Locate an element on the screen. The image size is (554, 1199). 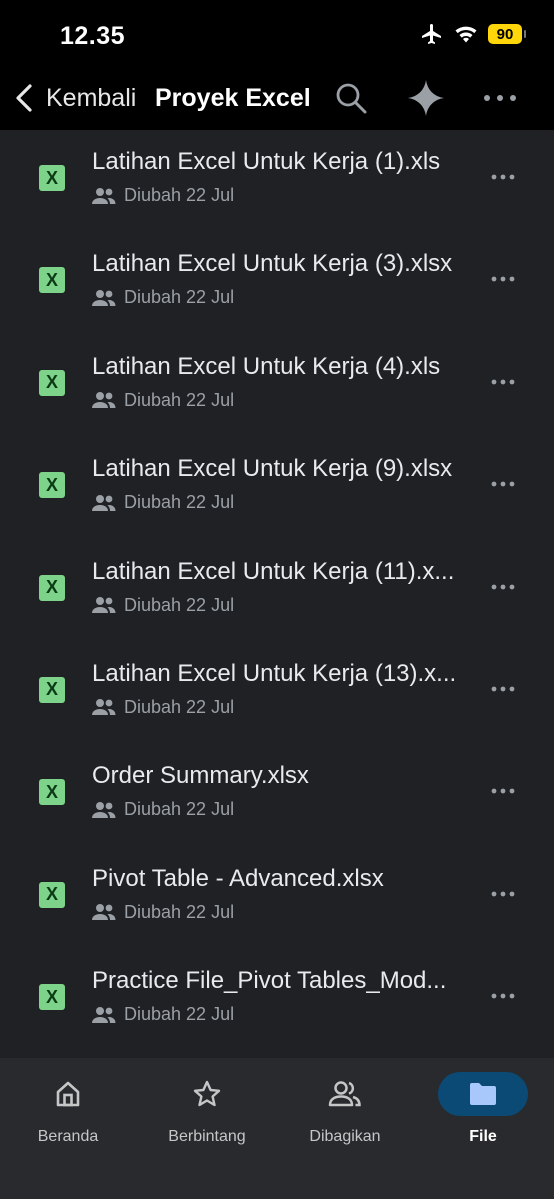
file-row: X Order Summary.xlsx Diubah 22 Jul is located at coordinates (277, 795).